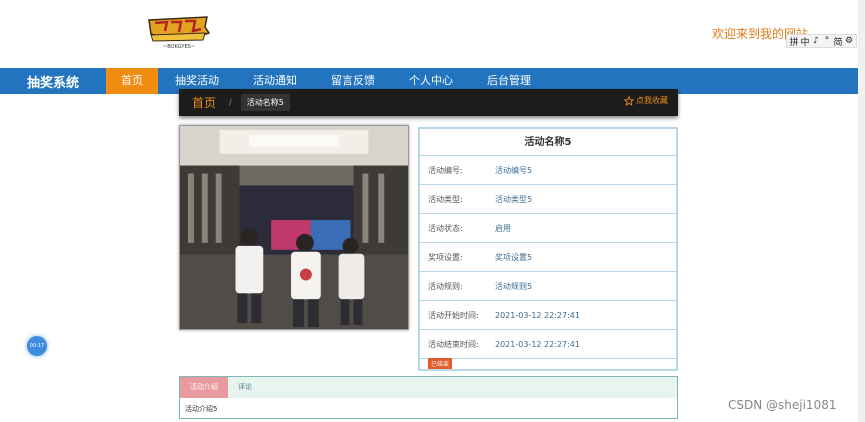 The image size is (865, 422). Describe the element at coordinates (428, 102) in the screenshot. I see `breadcrumb: 首页 / 活动名称5 点我收藏` at that location.